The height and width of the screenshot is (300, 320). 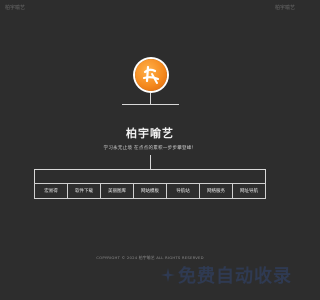 I want to click on nav-item-site-templates: 网站模板, so click(x=150, y=191).